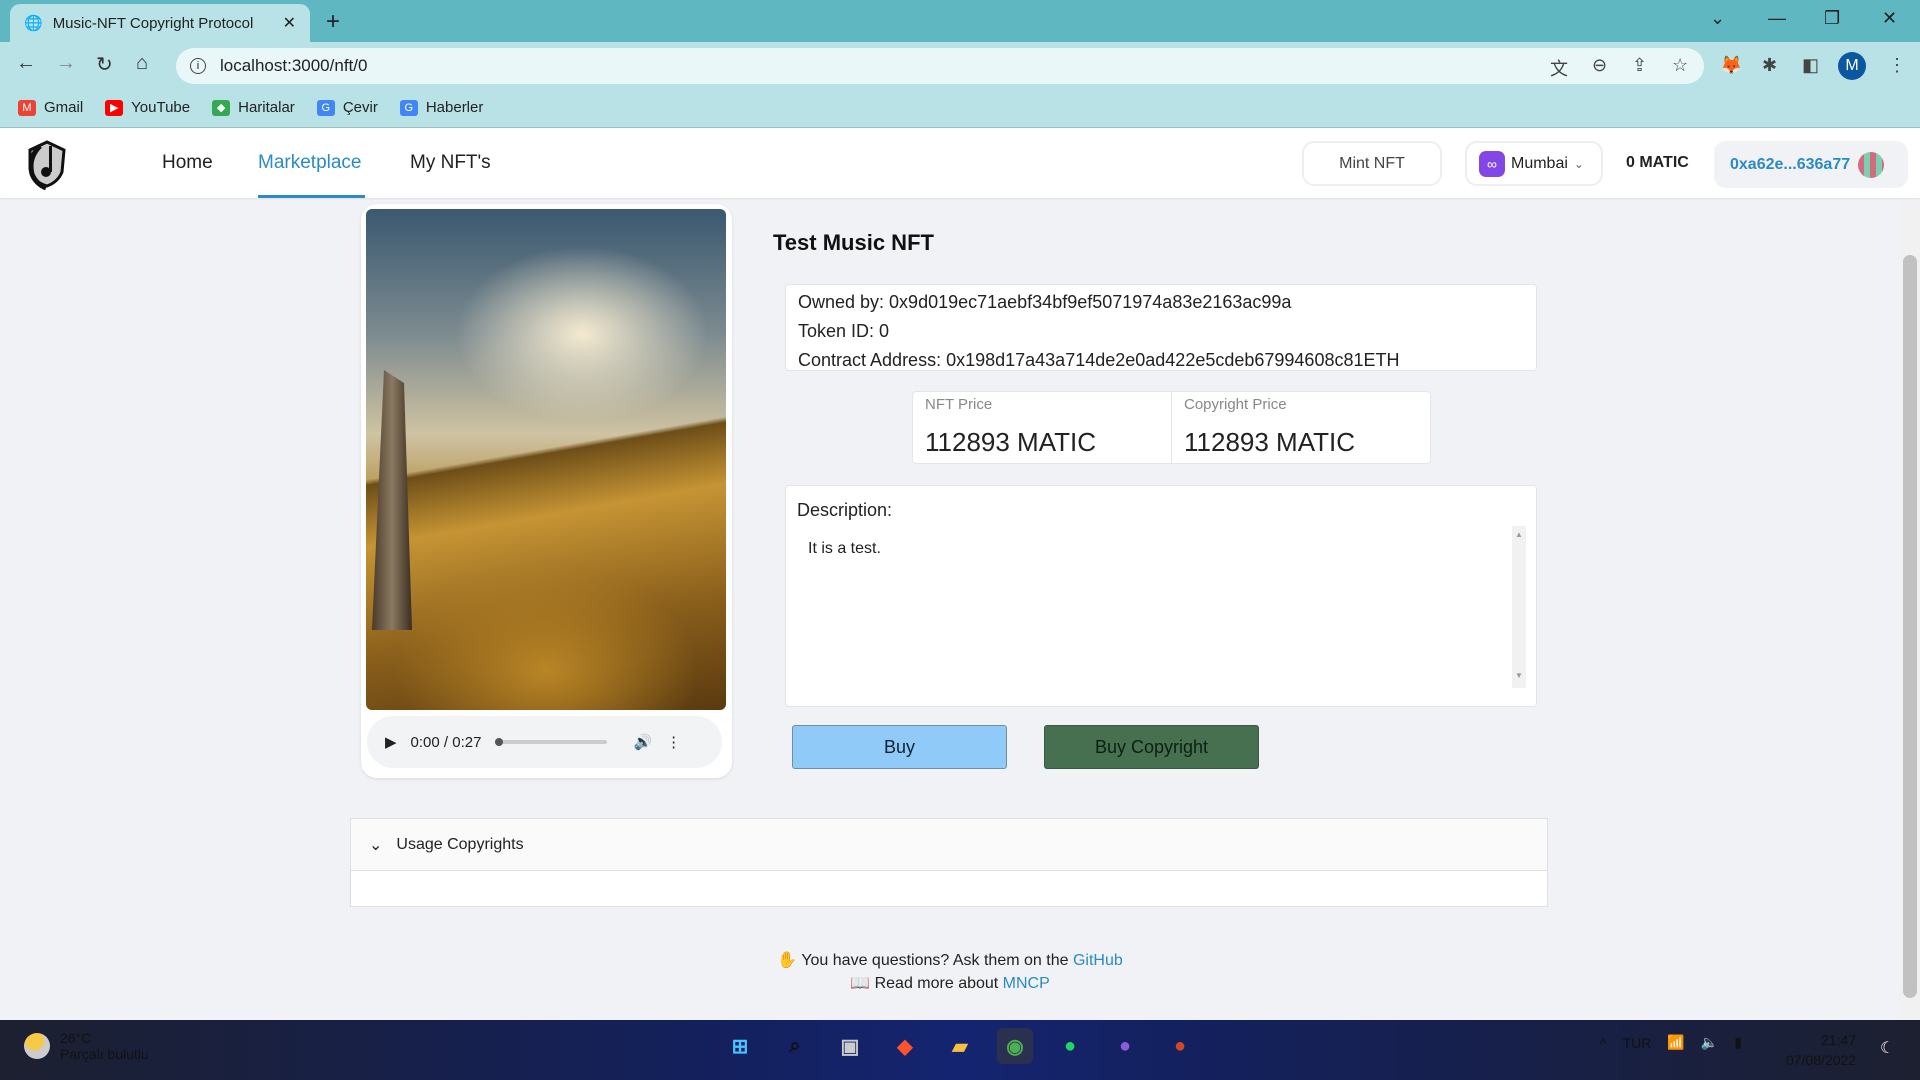 The image size is (1920, 1080). What do you see at coordinates (86, 1046) in the screenshot?
I see `weather-widget: 26°C Parçalı bulutlu` at bounding box center [86, 1046].